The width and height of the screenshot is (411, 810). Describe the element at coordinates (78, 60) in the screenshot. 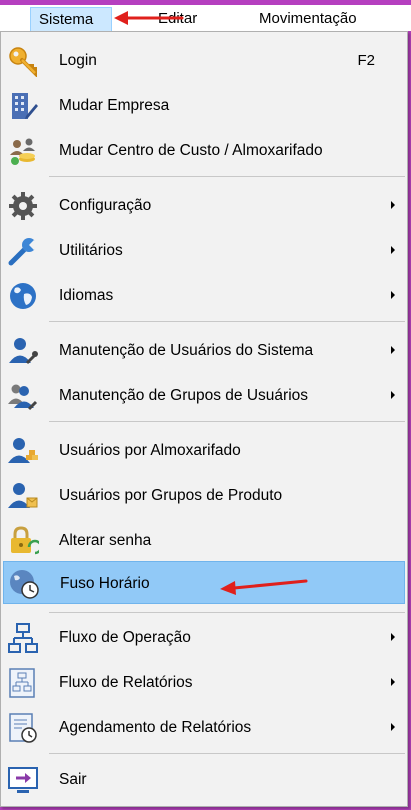

I see `menu-item-label: Login` at that location.